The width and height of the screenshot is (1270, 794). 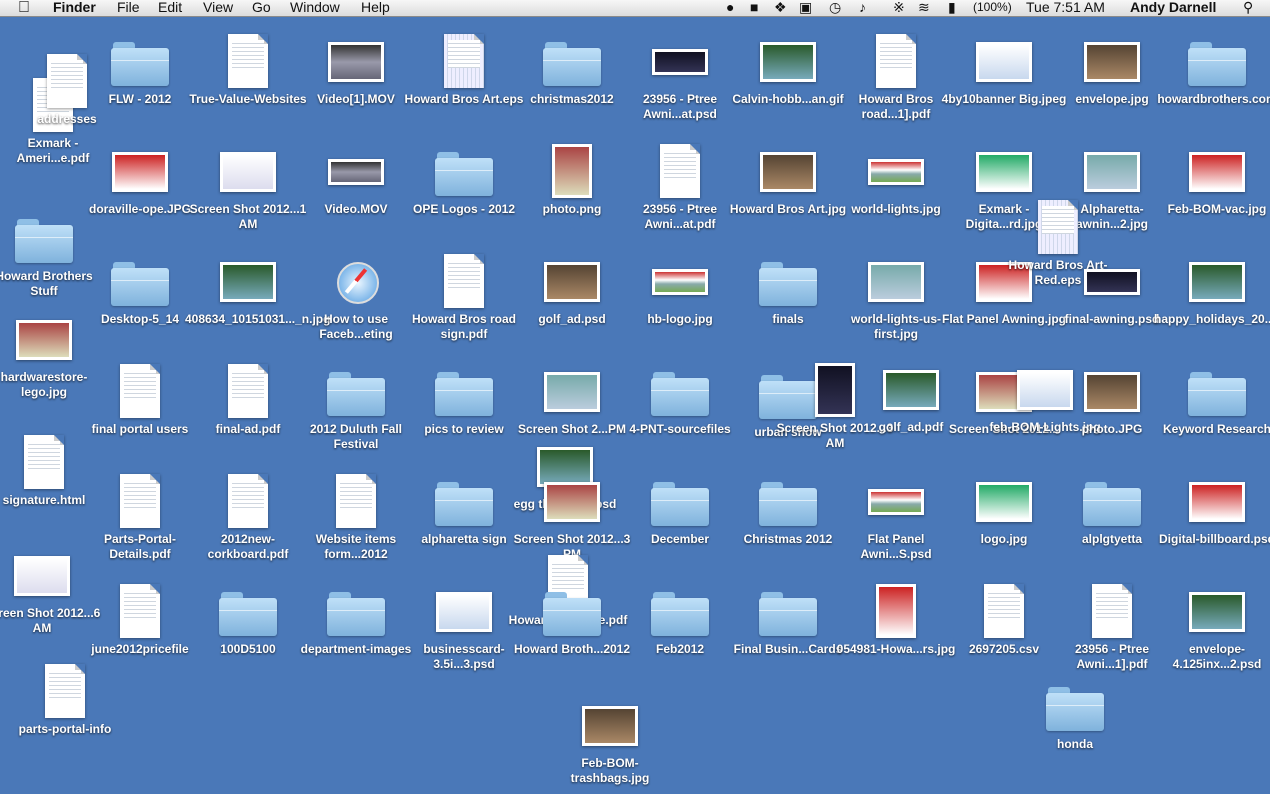 I want to click on dropbox-icon: ❖, so click(x=780, y=8).